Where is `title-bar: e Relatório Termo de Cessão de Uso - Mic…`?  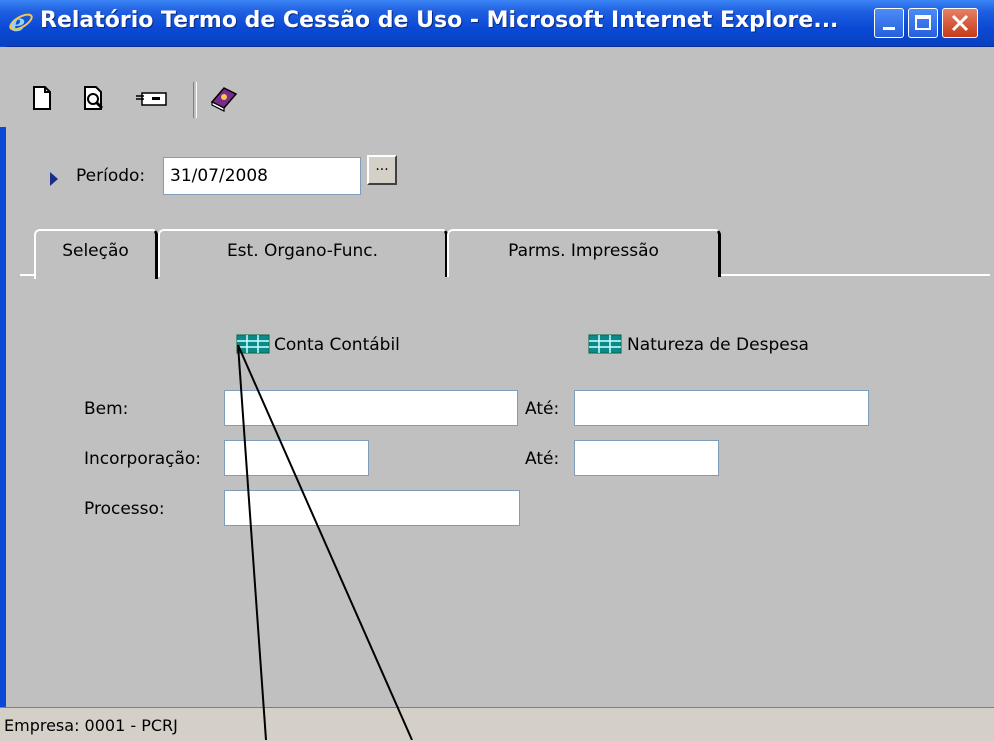
title-bar: e Relatório Termo de Cessão de Uso - Mic… is located at coordinates (497, 23).